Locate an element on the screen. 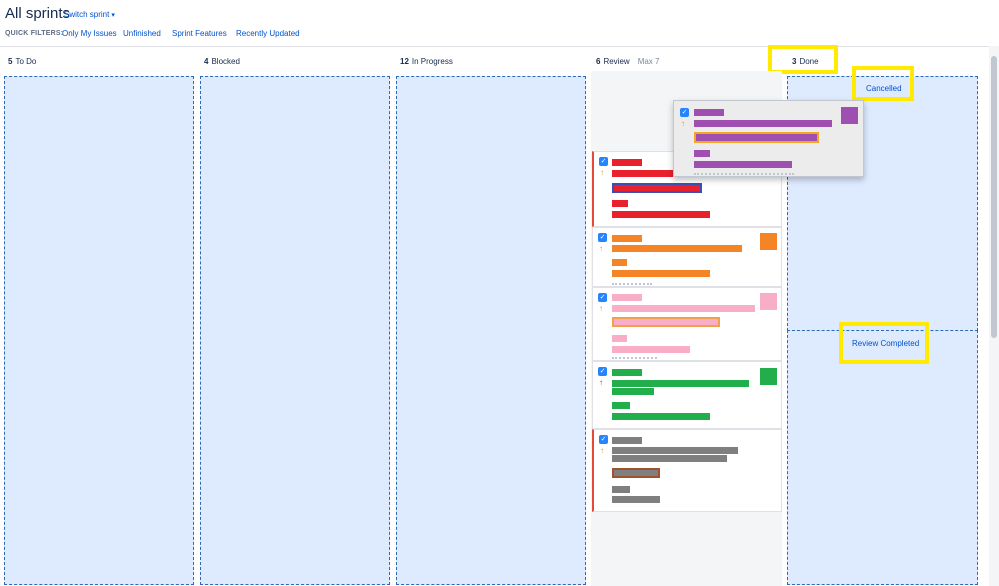  column-header-in-progress: 12 In Progress is located at coordinates (426, 61).